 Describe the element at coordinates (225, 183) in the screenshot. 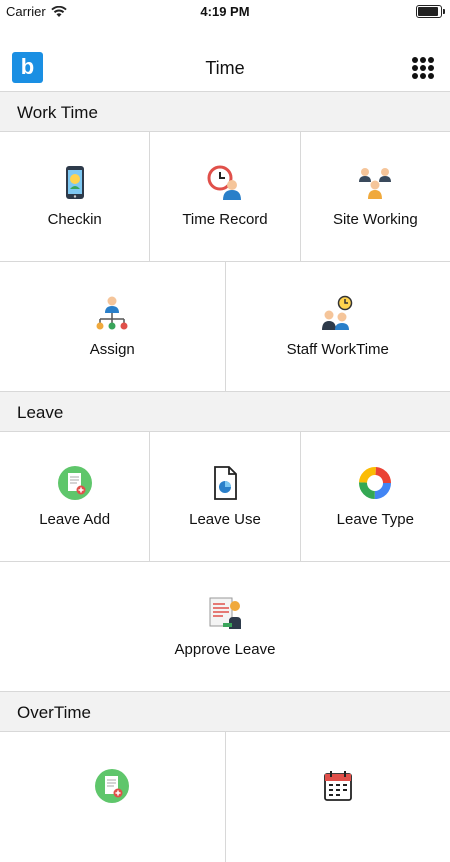

I see `clock-person-icon` at that location.